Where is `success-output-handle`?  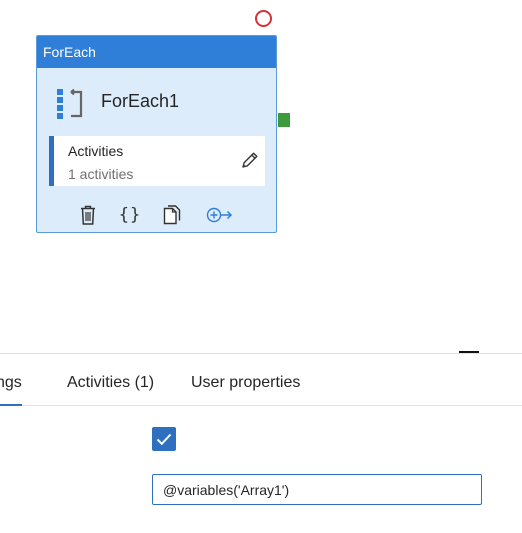 success-output-handle is located at coordinates (284, 120).